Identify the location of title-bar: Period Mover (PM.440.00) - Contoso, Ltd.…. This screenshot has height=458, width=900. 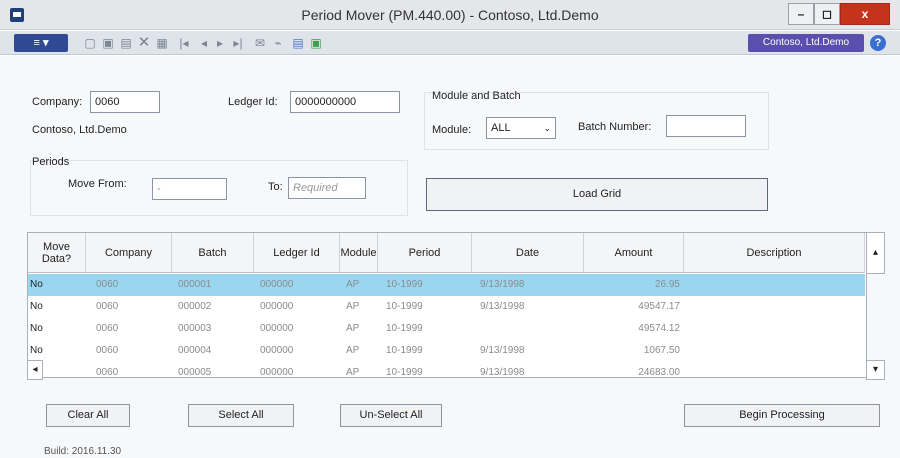
(450, 15).